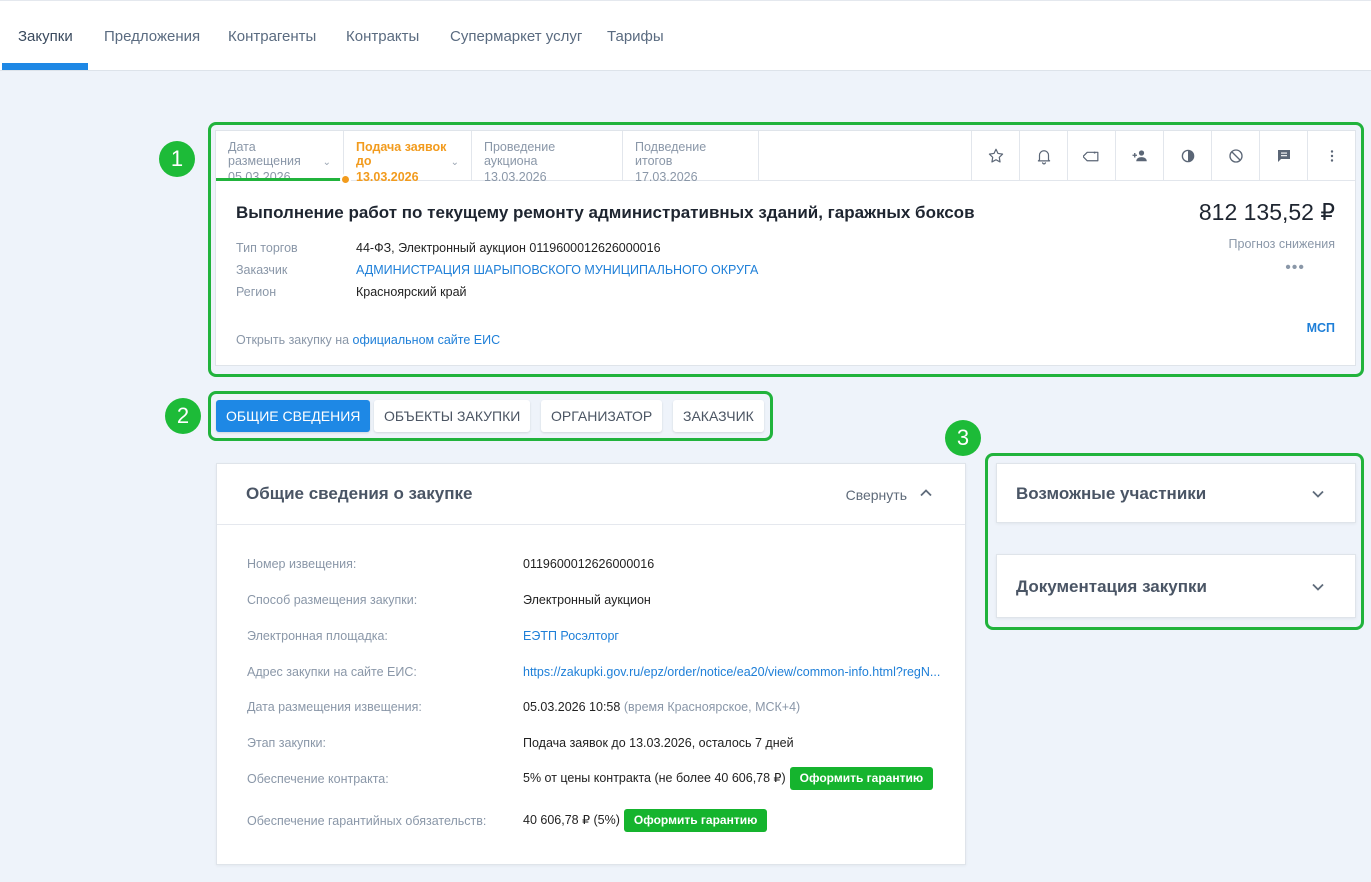 The width and height of the screenshot is (1371, 882). What do you see at coordinates (332, 672) in the screenshot?
I see `detail-label: Адрес закупки на сайте ЕИС:` at bounding box center [332, 672].